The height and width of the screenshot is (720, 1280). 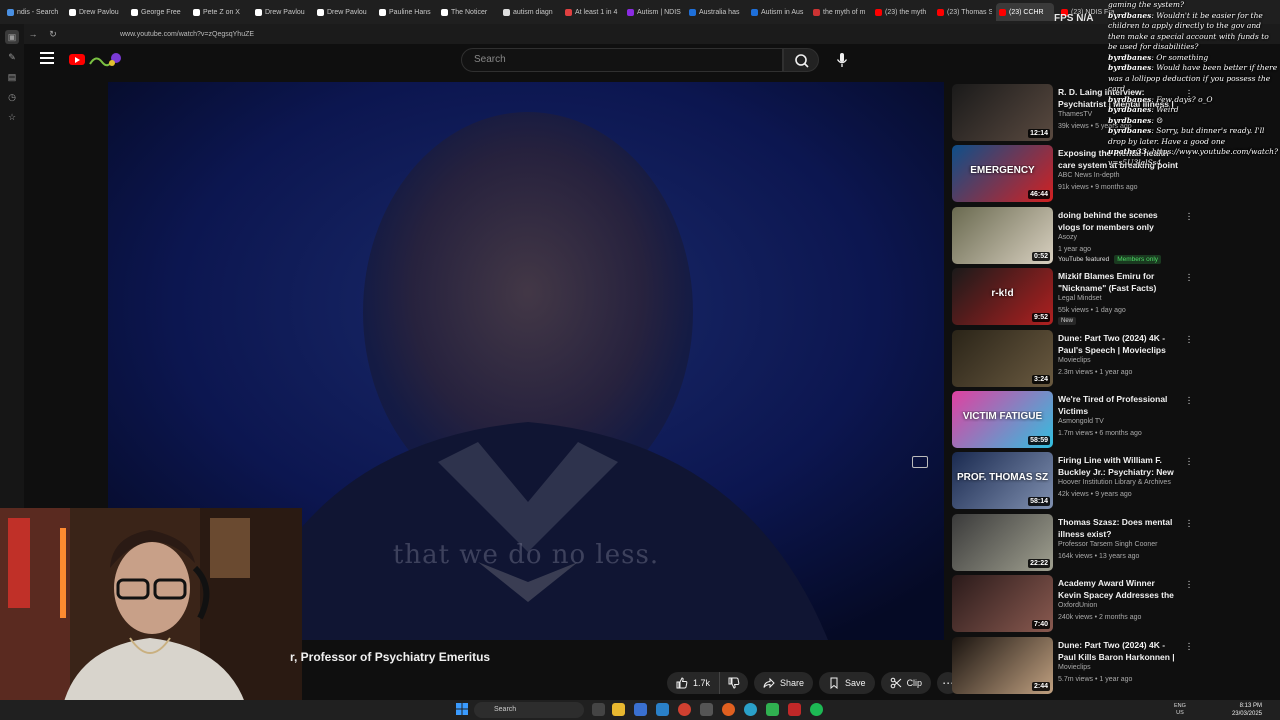 What do you see at coordinates (694, 683) in the screenshot?
I see `like-button: 1.7k` at bounding box center [694, 683].